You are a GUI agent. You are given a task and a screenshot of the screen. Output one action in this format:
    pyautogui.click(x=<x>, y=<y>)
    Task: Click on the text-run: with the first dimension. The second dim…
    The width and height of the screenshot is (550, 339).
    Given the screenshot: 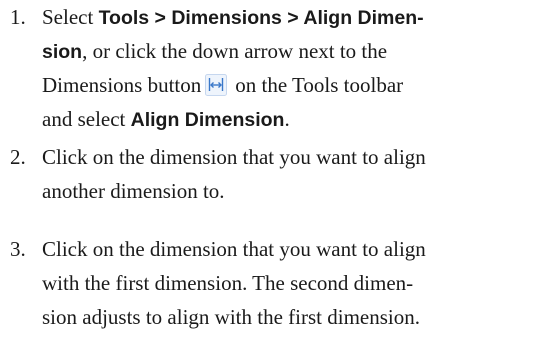 What is the action you would take?
    pyautogui.click(x=228, y=283)
    